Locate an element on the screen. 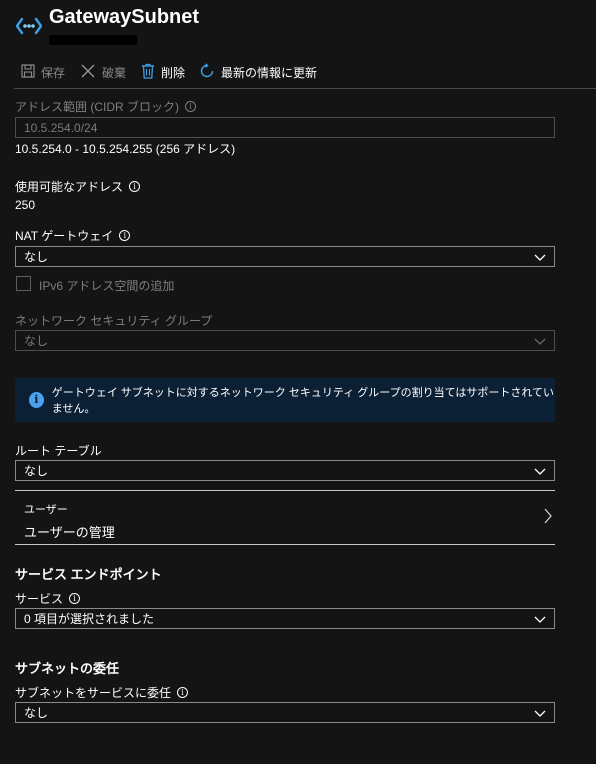  services-label: サービス is located at coordinates (39, 599).